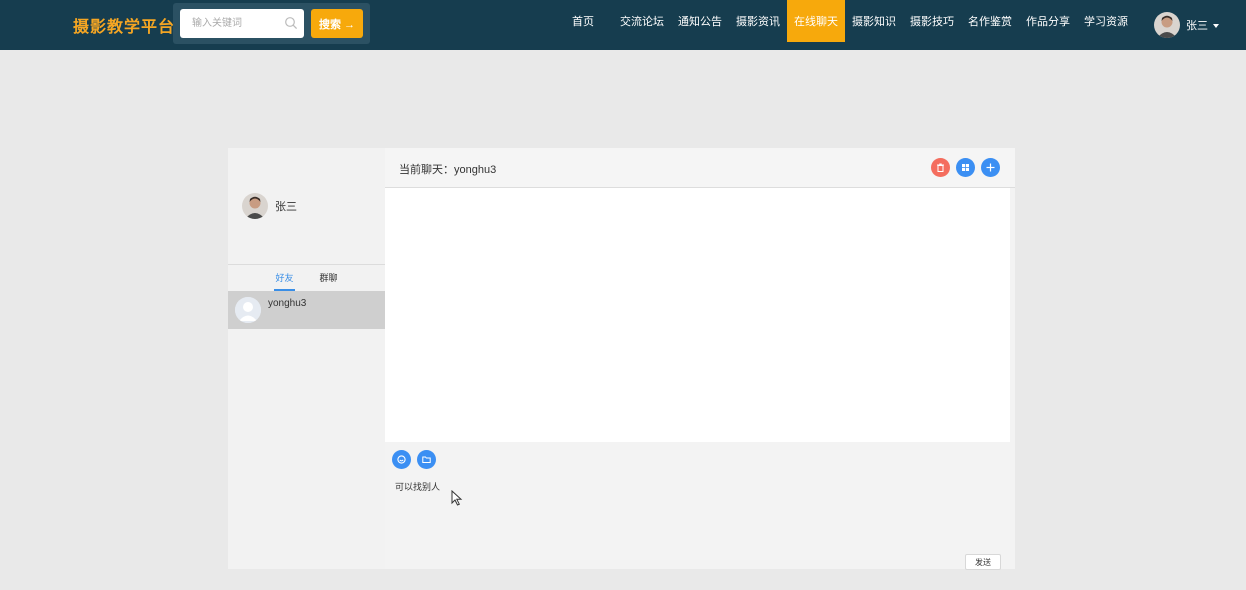 Image resolution: width=1246 pixels, height=590 pixels. What do you see at coordinates (700, 21) in the screenshot?
I see `nav-item-notices: 通知公告` at bounding box center [700, 21].